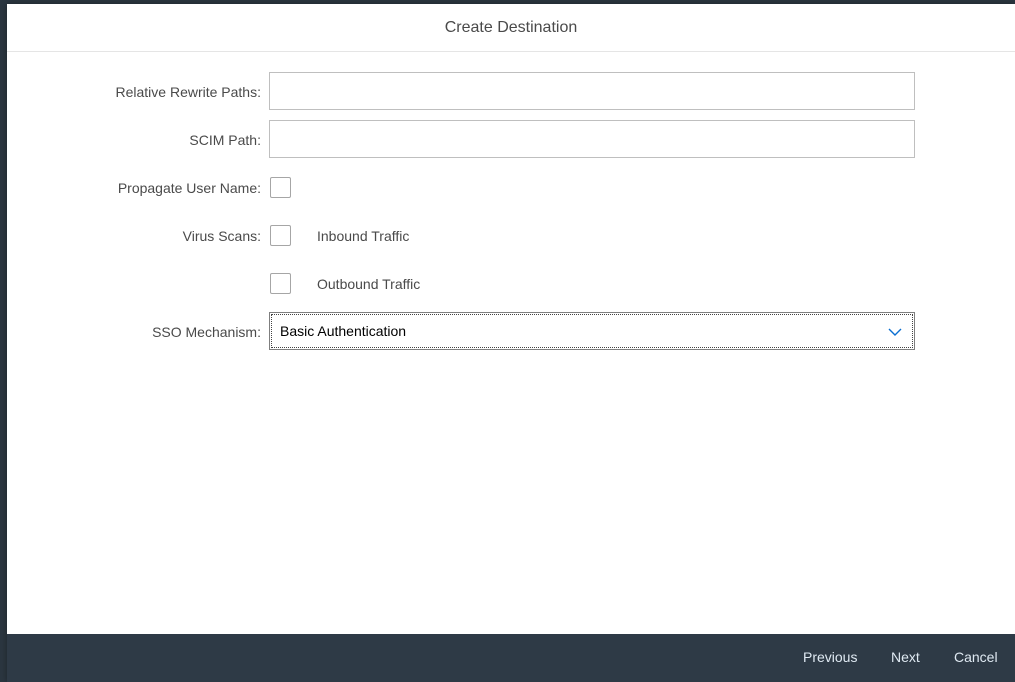  Describe the element at coordinates (189, 188) in the screenshot. I see `propagate-user-name-label: Propagate User Name:` at that location.